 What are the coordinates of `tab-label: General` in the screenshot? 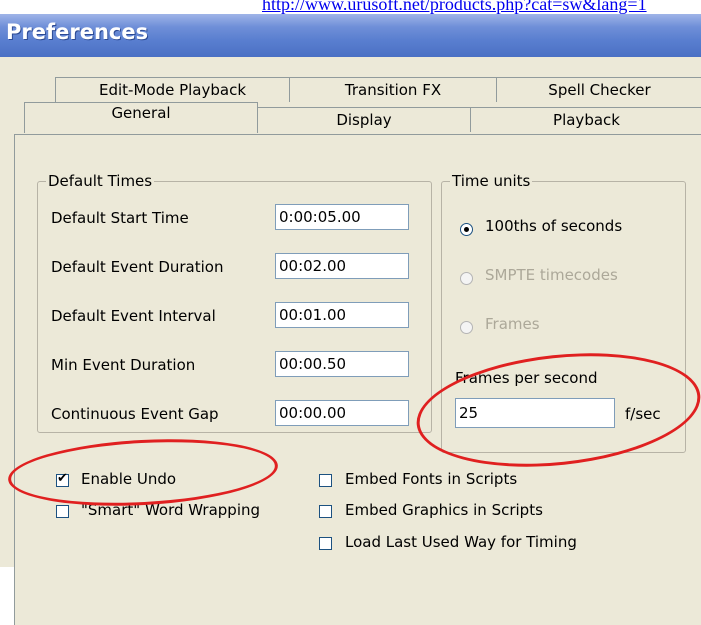 It's located at (141, 113).